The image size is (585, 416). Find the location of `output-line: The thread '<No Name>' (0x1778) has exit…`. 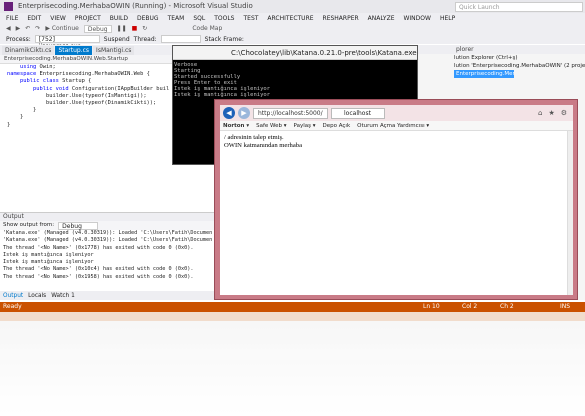

output-line: The thread '<No Name>' (0x1778) has exit… is located at coordinates (98, 247).